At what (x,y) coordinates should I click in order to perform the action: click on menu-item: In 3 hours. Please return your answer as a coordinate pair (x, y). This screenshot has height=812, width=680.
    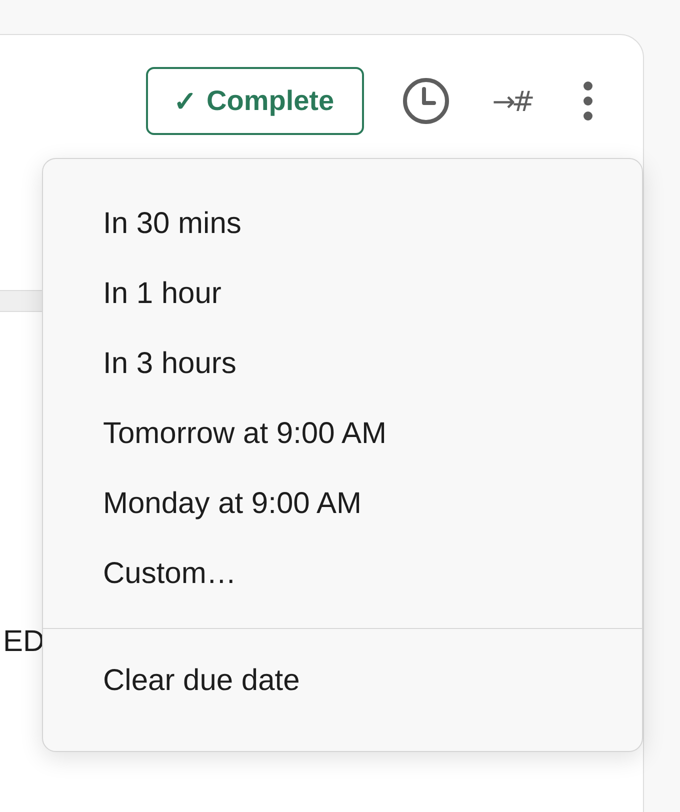
    Looking at the image, I should click on (342, 364).